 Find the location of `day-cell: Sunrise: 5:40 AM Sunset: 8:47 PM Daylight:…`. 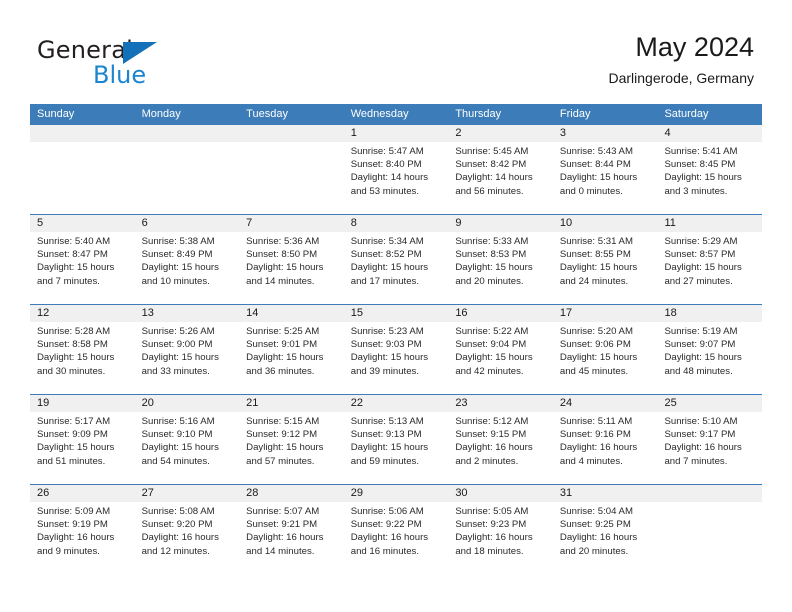

day-cell: Sunrise: 5:40 AM Sunset: 8:47 PM Daylight:… is located at coordinates (82, 268).